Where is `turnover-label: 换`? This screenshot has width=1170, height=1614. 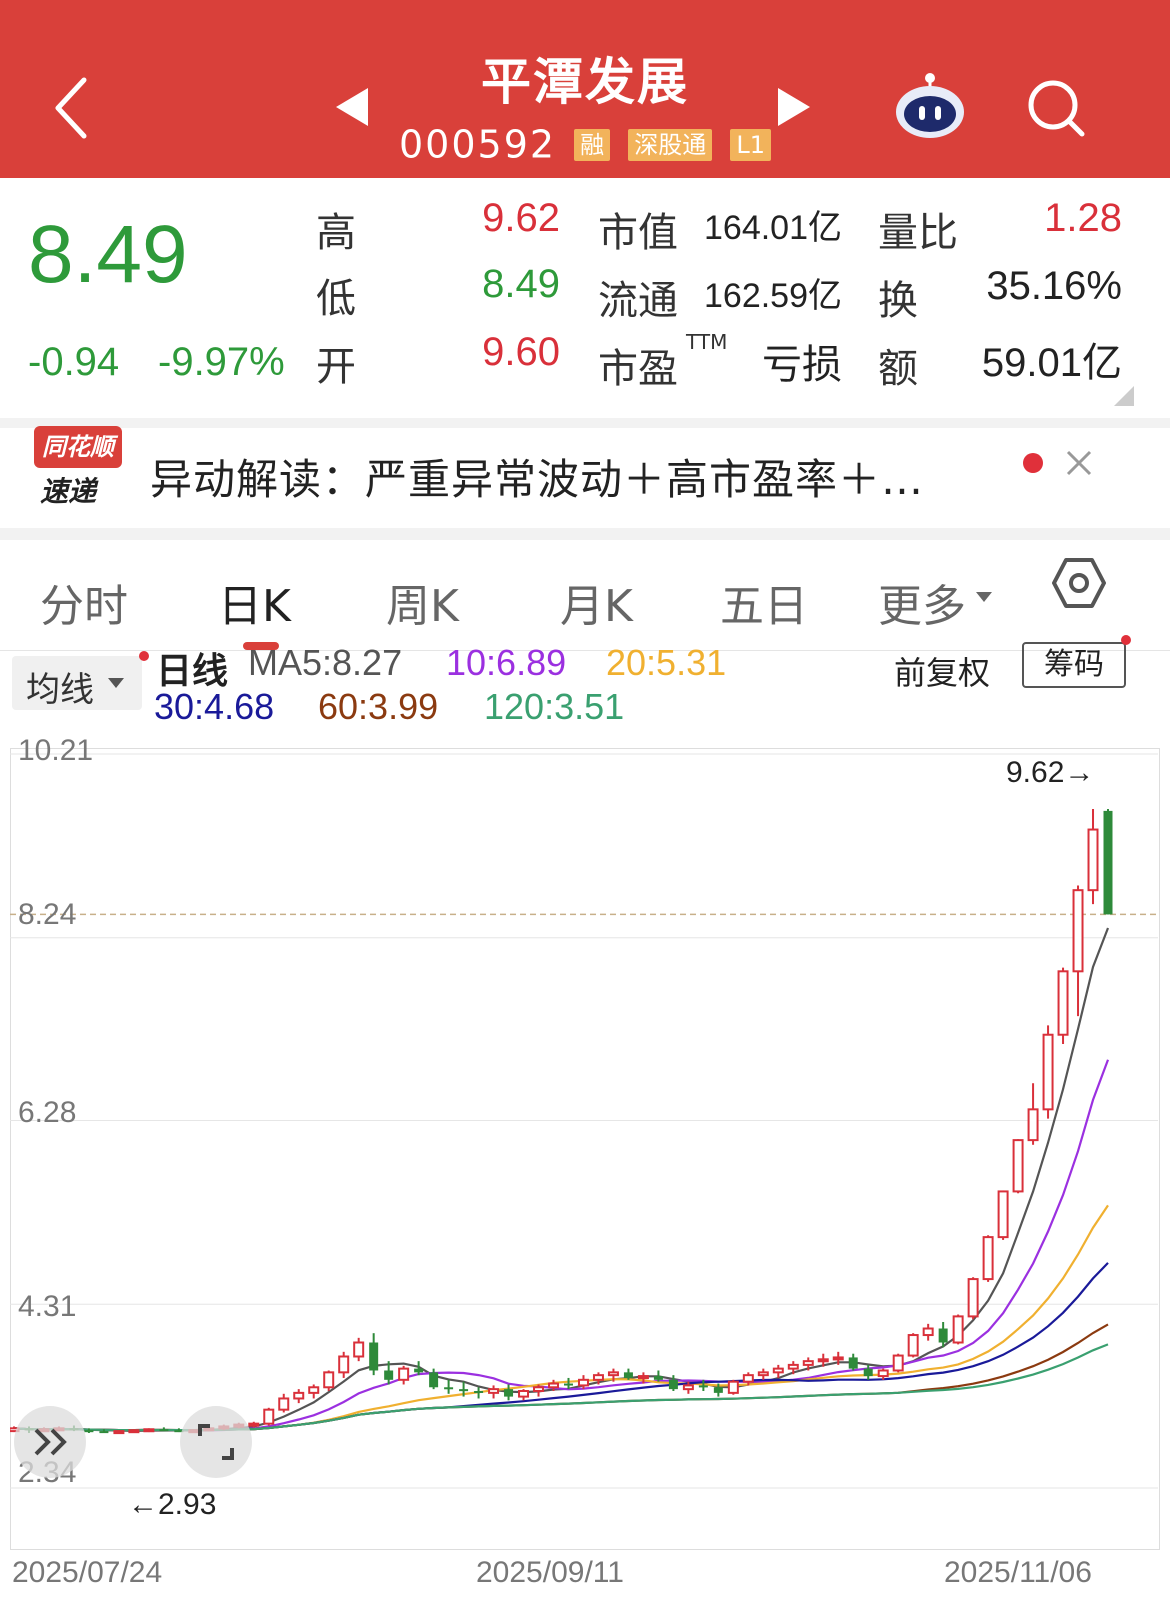 turnover-label: 换 is located at coordinates (898, 301).